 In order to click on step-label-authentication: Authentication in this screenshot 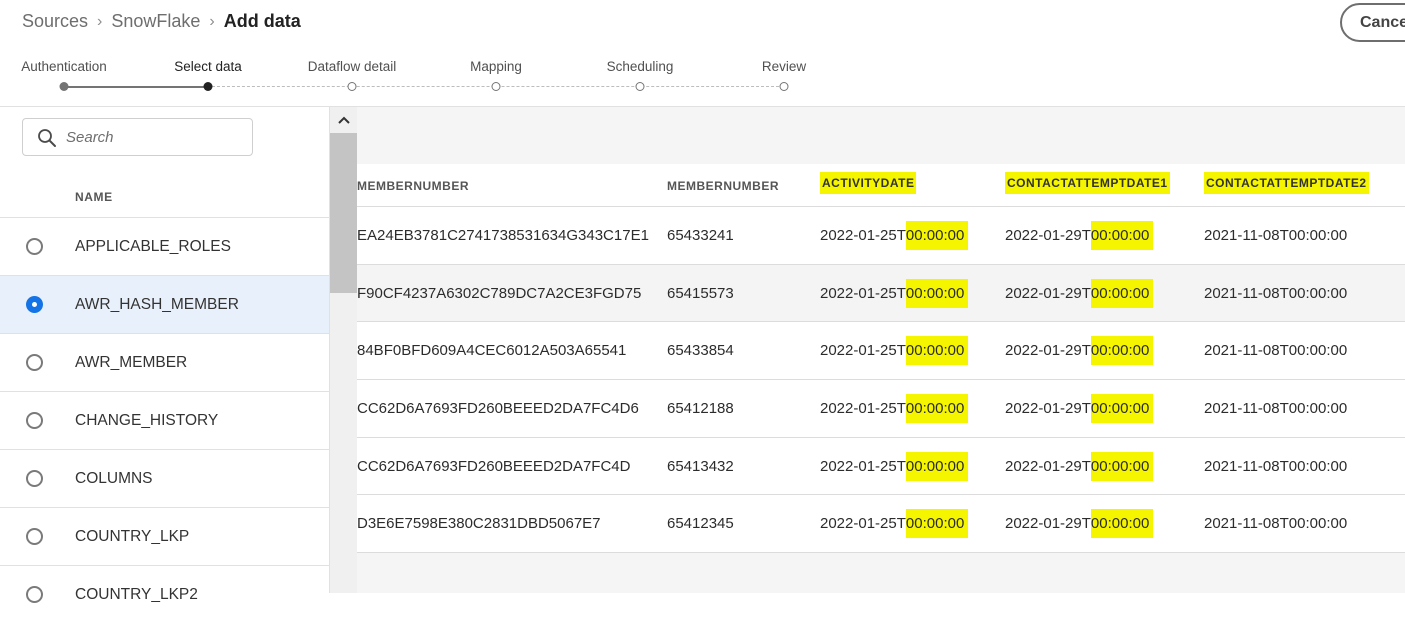, I will do `click(64, 66)`.